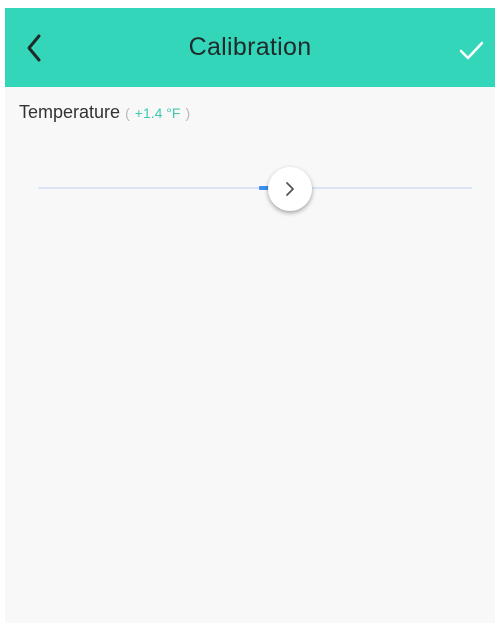 The height and width of the screenshot is (623, 500). I want to click on header-bar: Calibration, so click(250, 47).